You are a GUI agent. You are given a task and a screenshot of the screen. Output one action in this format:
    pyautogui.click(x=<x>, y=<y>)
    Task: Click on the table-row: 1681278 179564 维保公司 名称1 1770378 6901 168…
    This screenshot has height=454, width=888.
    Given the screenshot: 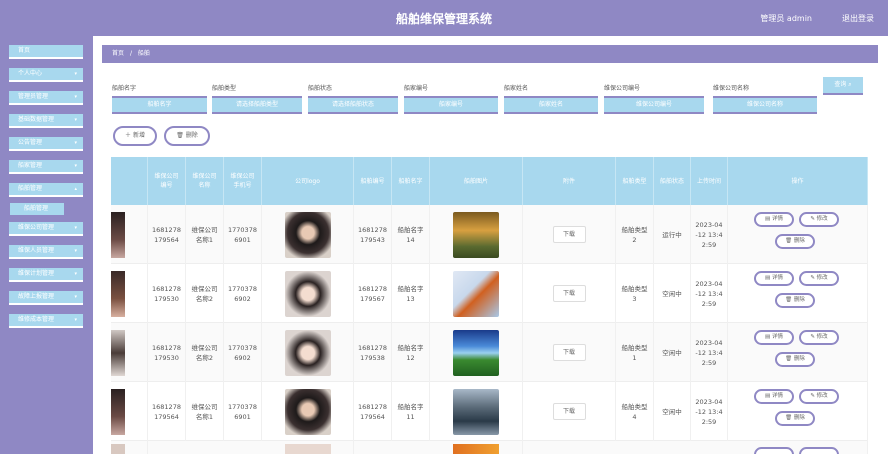 What is the action you would take?
    pyautogui.click(x=489, y=411)
    